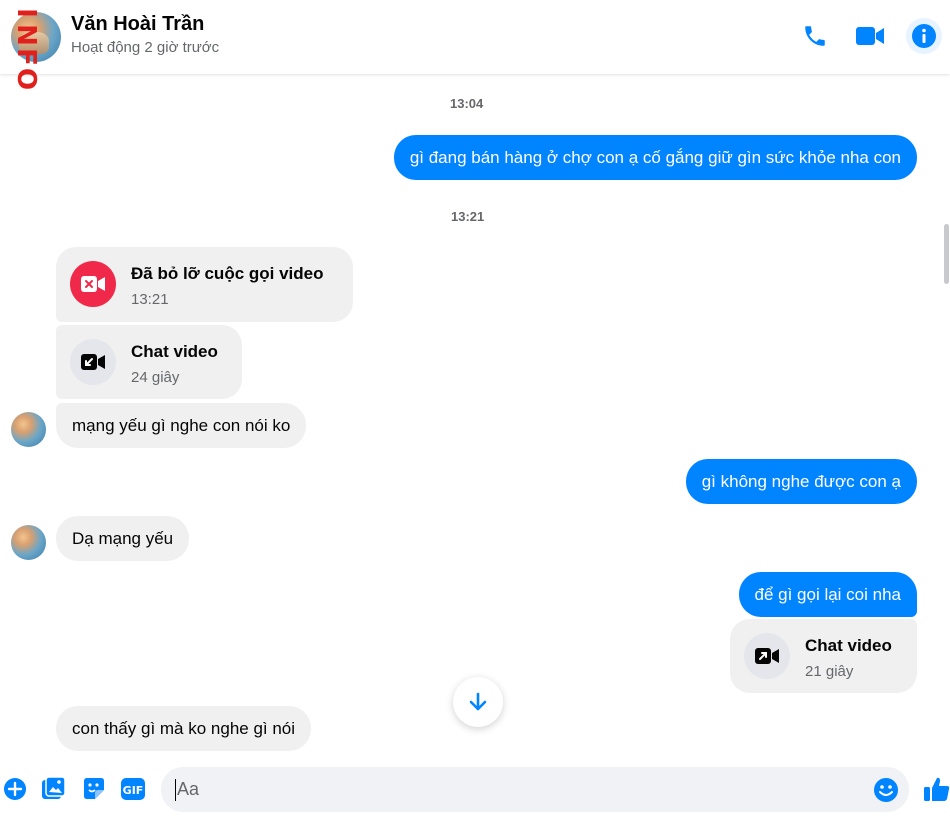 Image resolution: width=950 pixels, height=822 pixels. Describe the element at coordinates (829, 671) in the screenshot. I see `call-duration: 21 giây` at that location.